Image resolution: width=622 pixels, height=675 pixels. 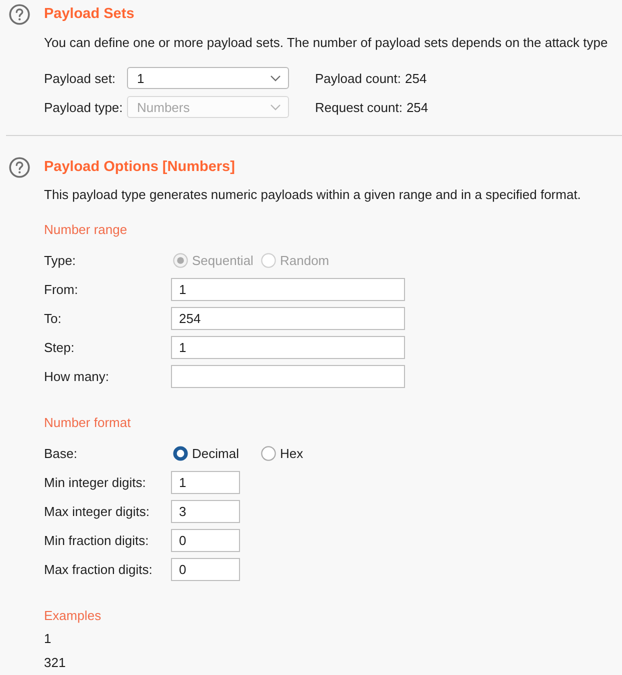 I want to click on example-value: 1, so click(x=48, y=639).